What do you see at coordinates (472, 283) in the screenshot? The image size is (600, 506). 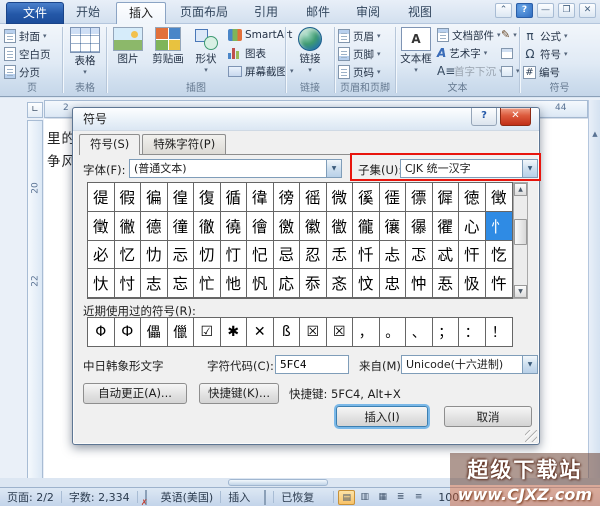 I see `symbol-cell: 忣` at bounding box center [472, 283].